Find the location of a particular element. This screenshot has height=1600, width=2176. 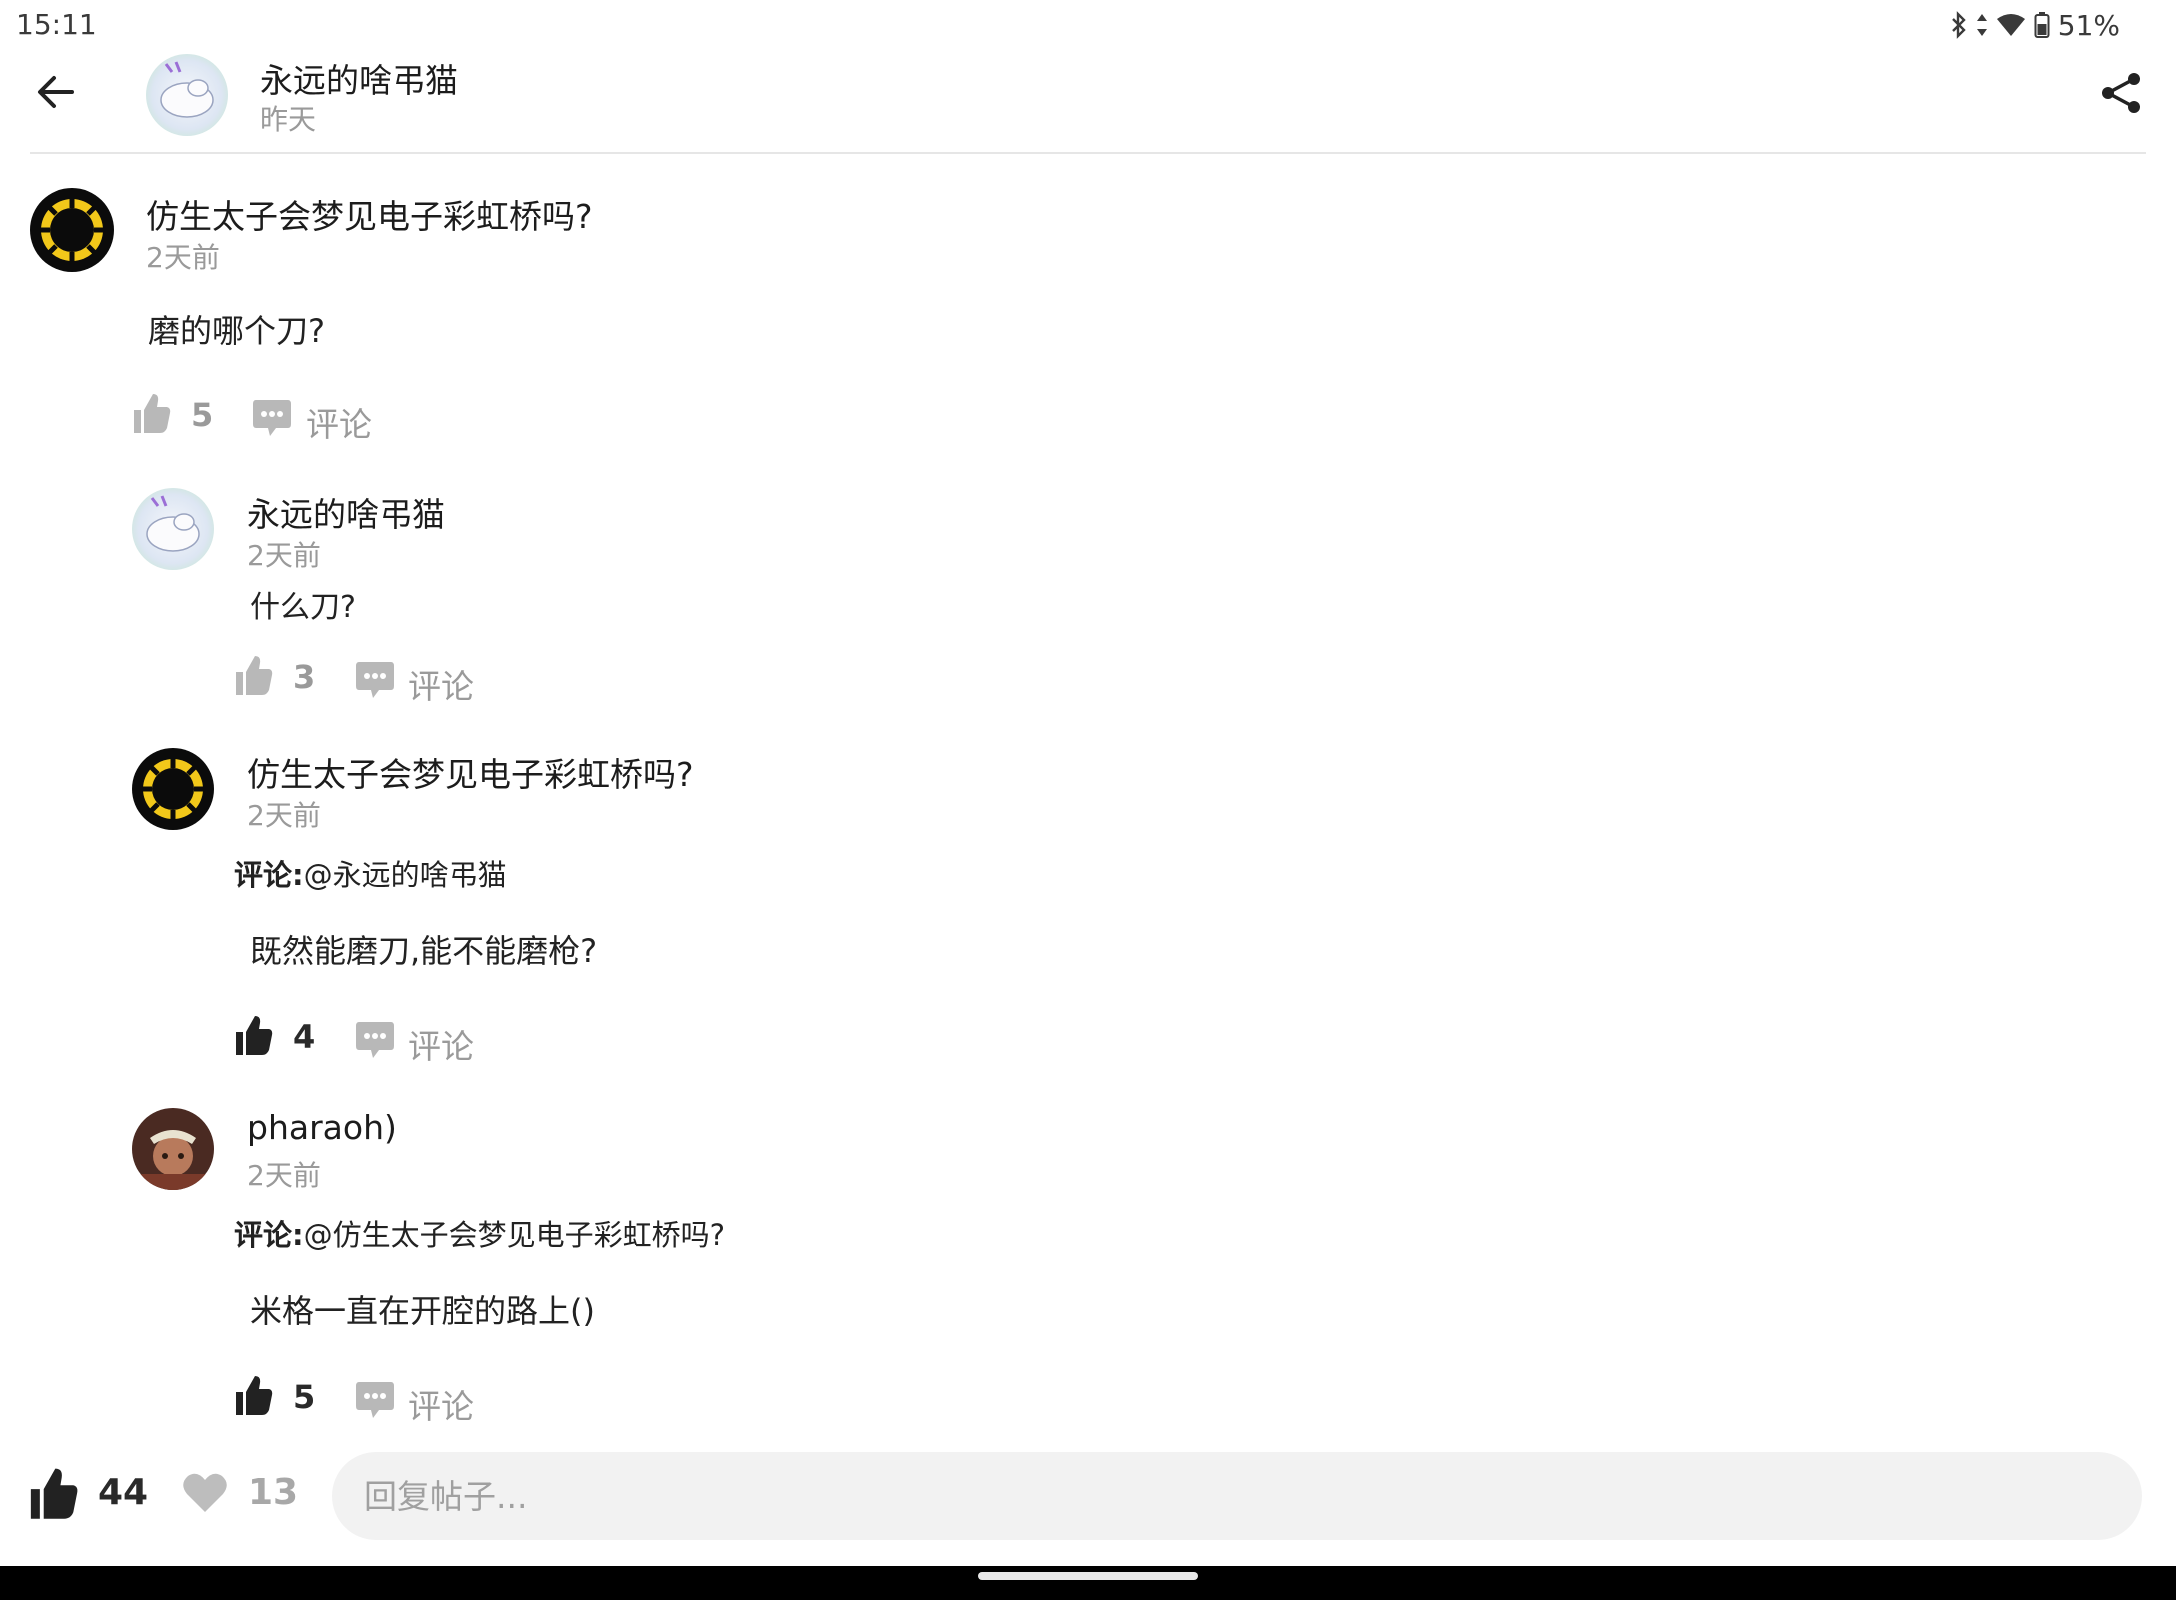

favorite-count: 13 is located at coordinates (273, 1492).